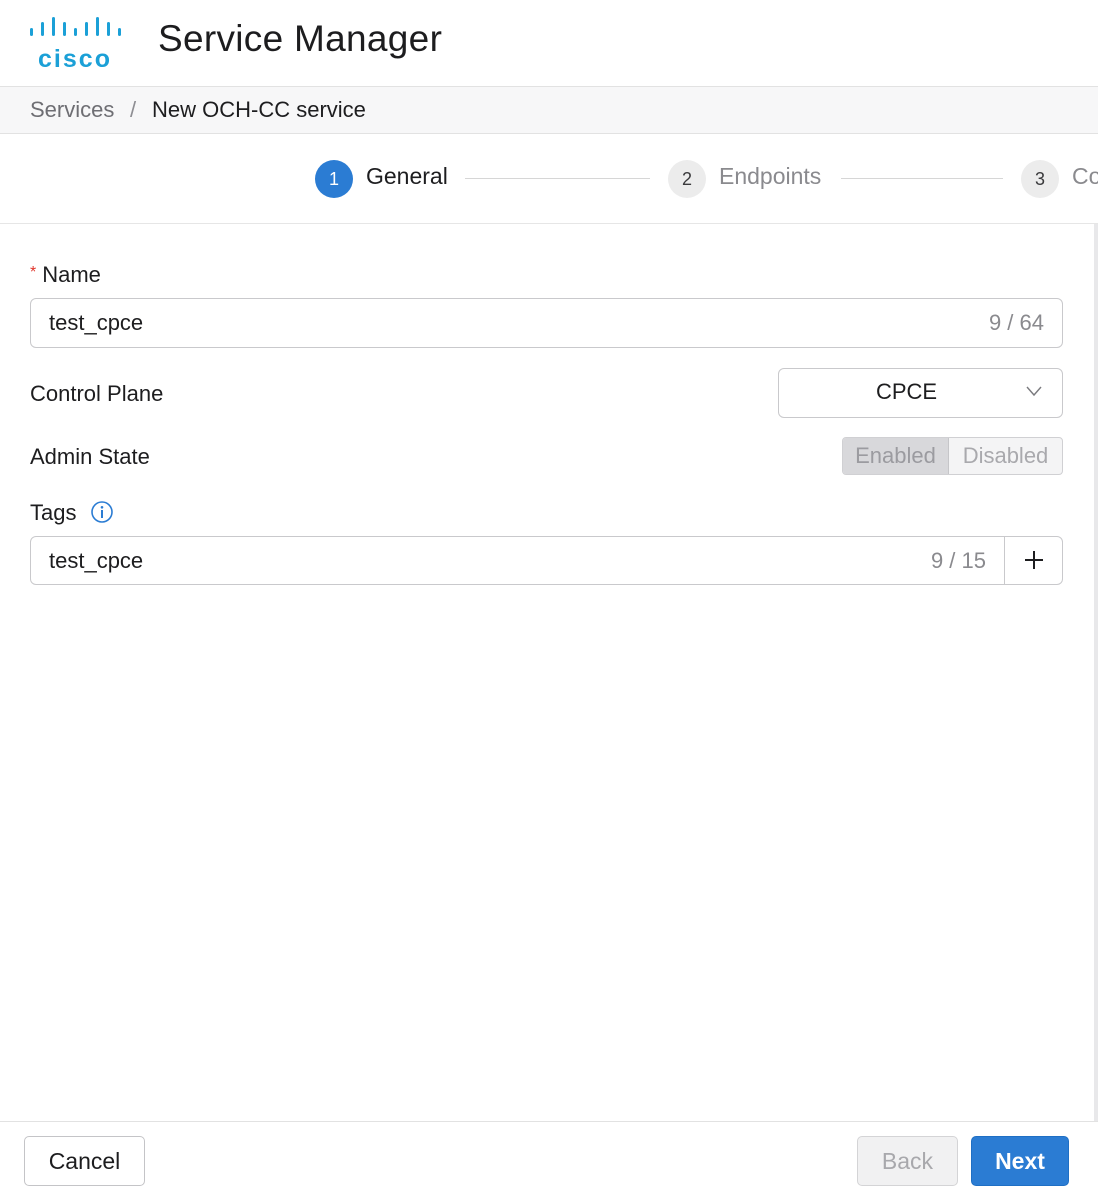 Image resolution: width=1098 pixels, height=1190 pixels. What do you see at coordinates (1005, 456) in the screenshot?
I see `admin-state-disabled-option: Disabled` at bounding box center [1005, 456].